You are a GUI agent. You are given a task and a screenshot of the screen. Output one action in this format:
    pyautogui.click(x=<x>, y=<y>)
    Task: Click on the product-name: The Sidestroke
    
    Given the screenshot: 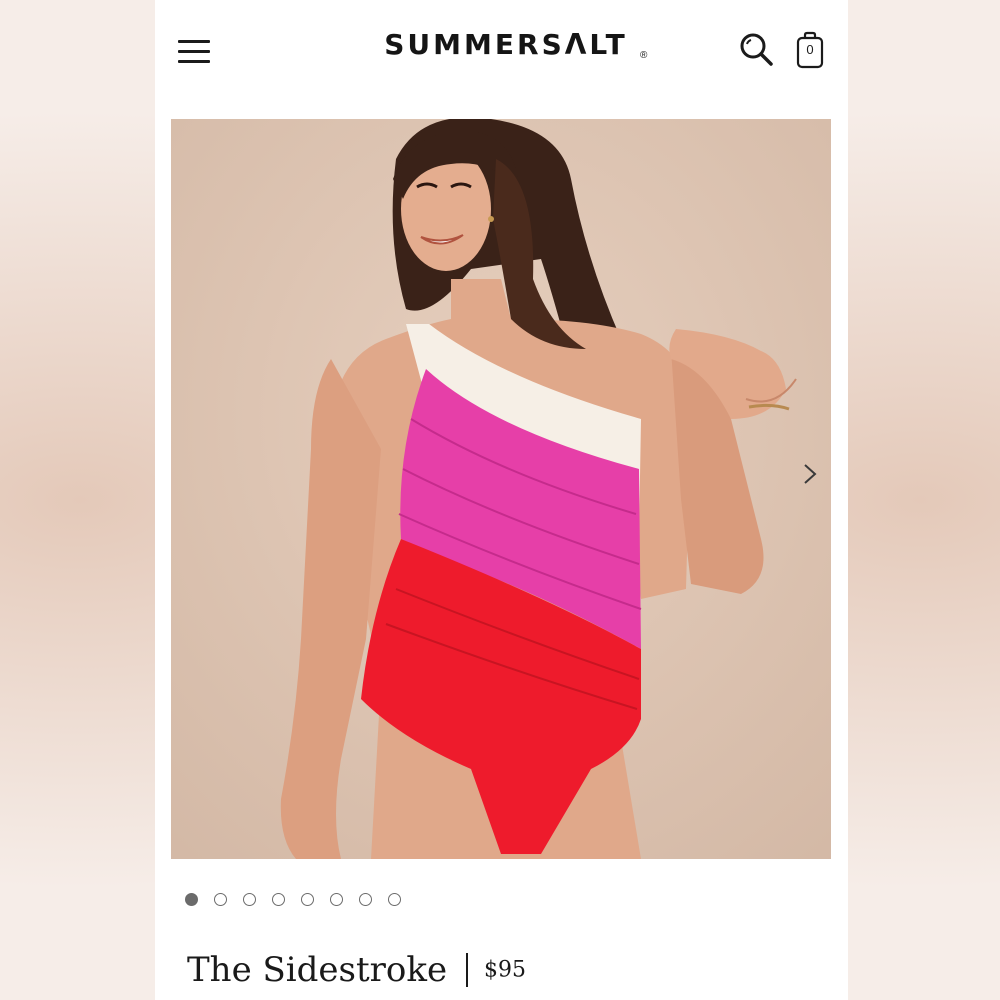 What is the action you would take?
    pyautogui.click(x=317, y=970)
    